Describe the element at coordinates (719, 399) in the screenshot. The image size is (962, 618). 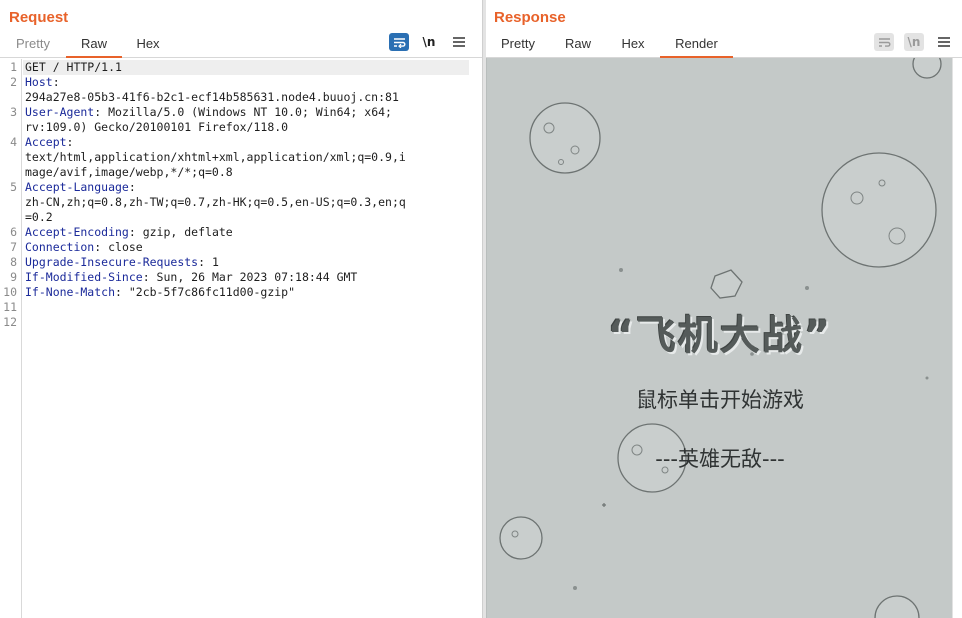
I see `start-game-prompt: 鼠标单击开始游戏` at that location.